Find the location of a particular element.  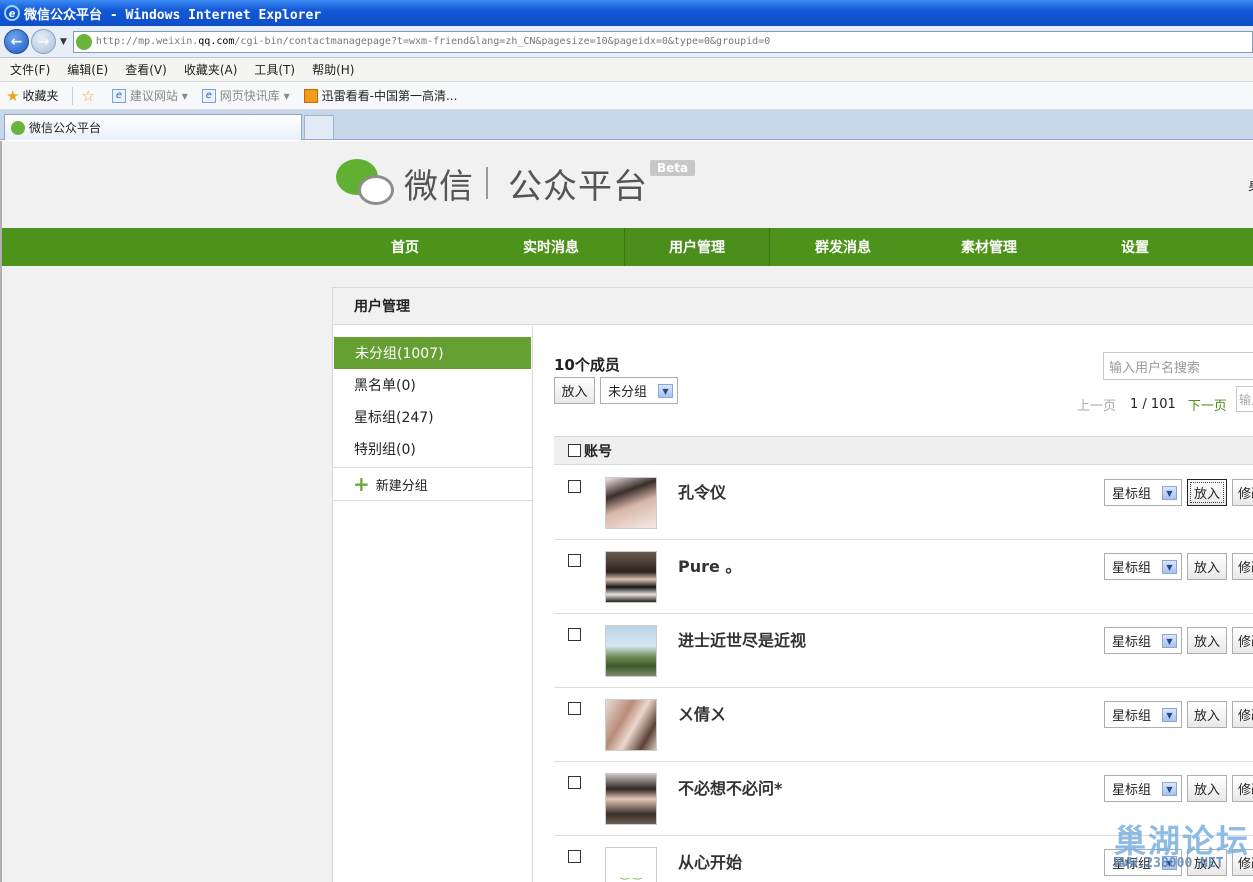

group-item-special: 特别组(0) is located at coordinates (432, 449).